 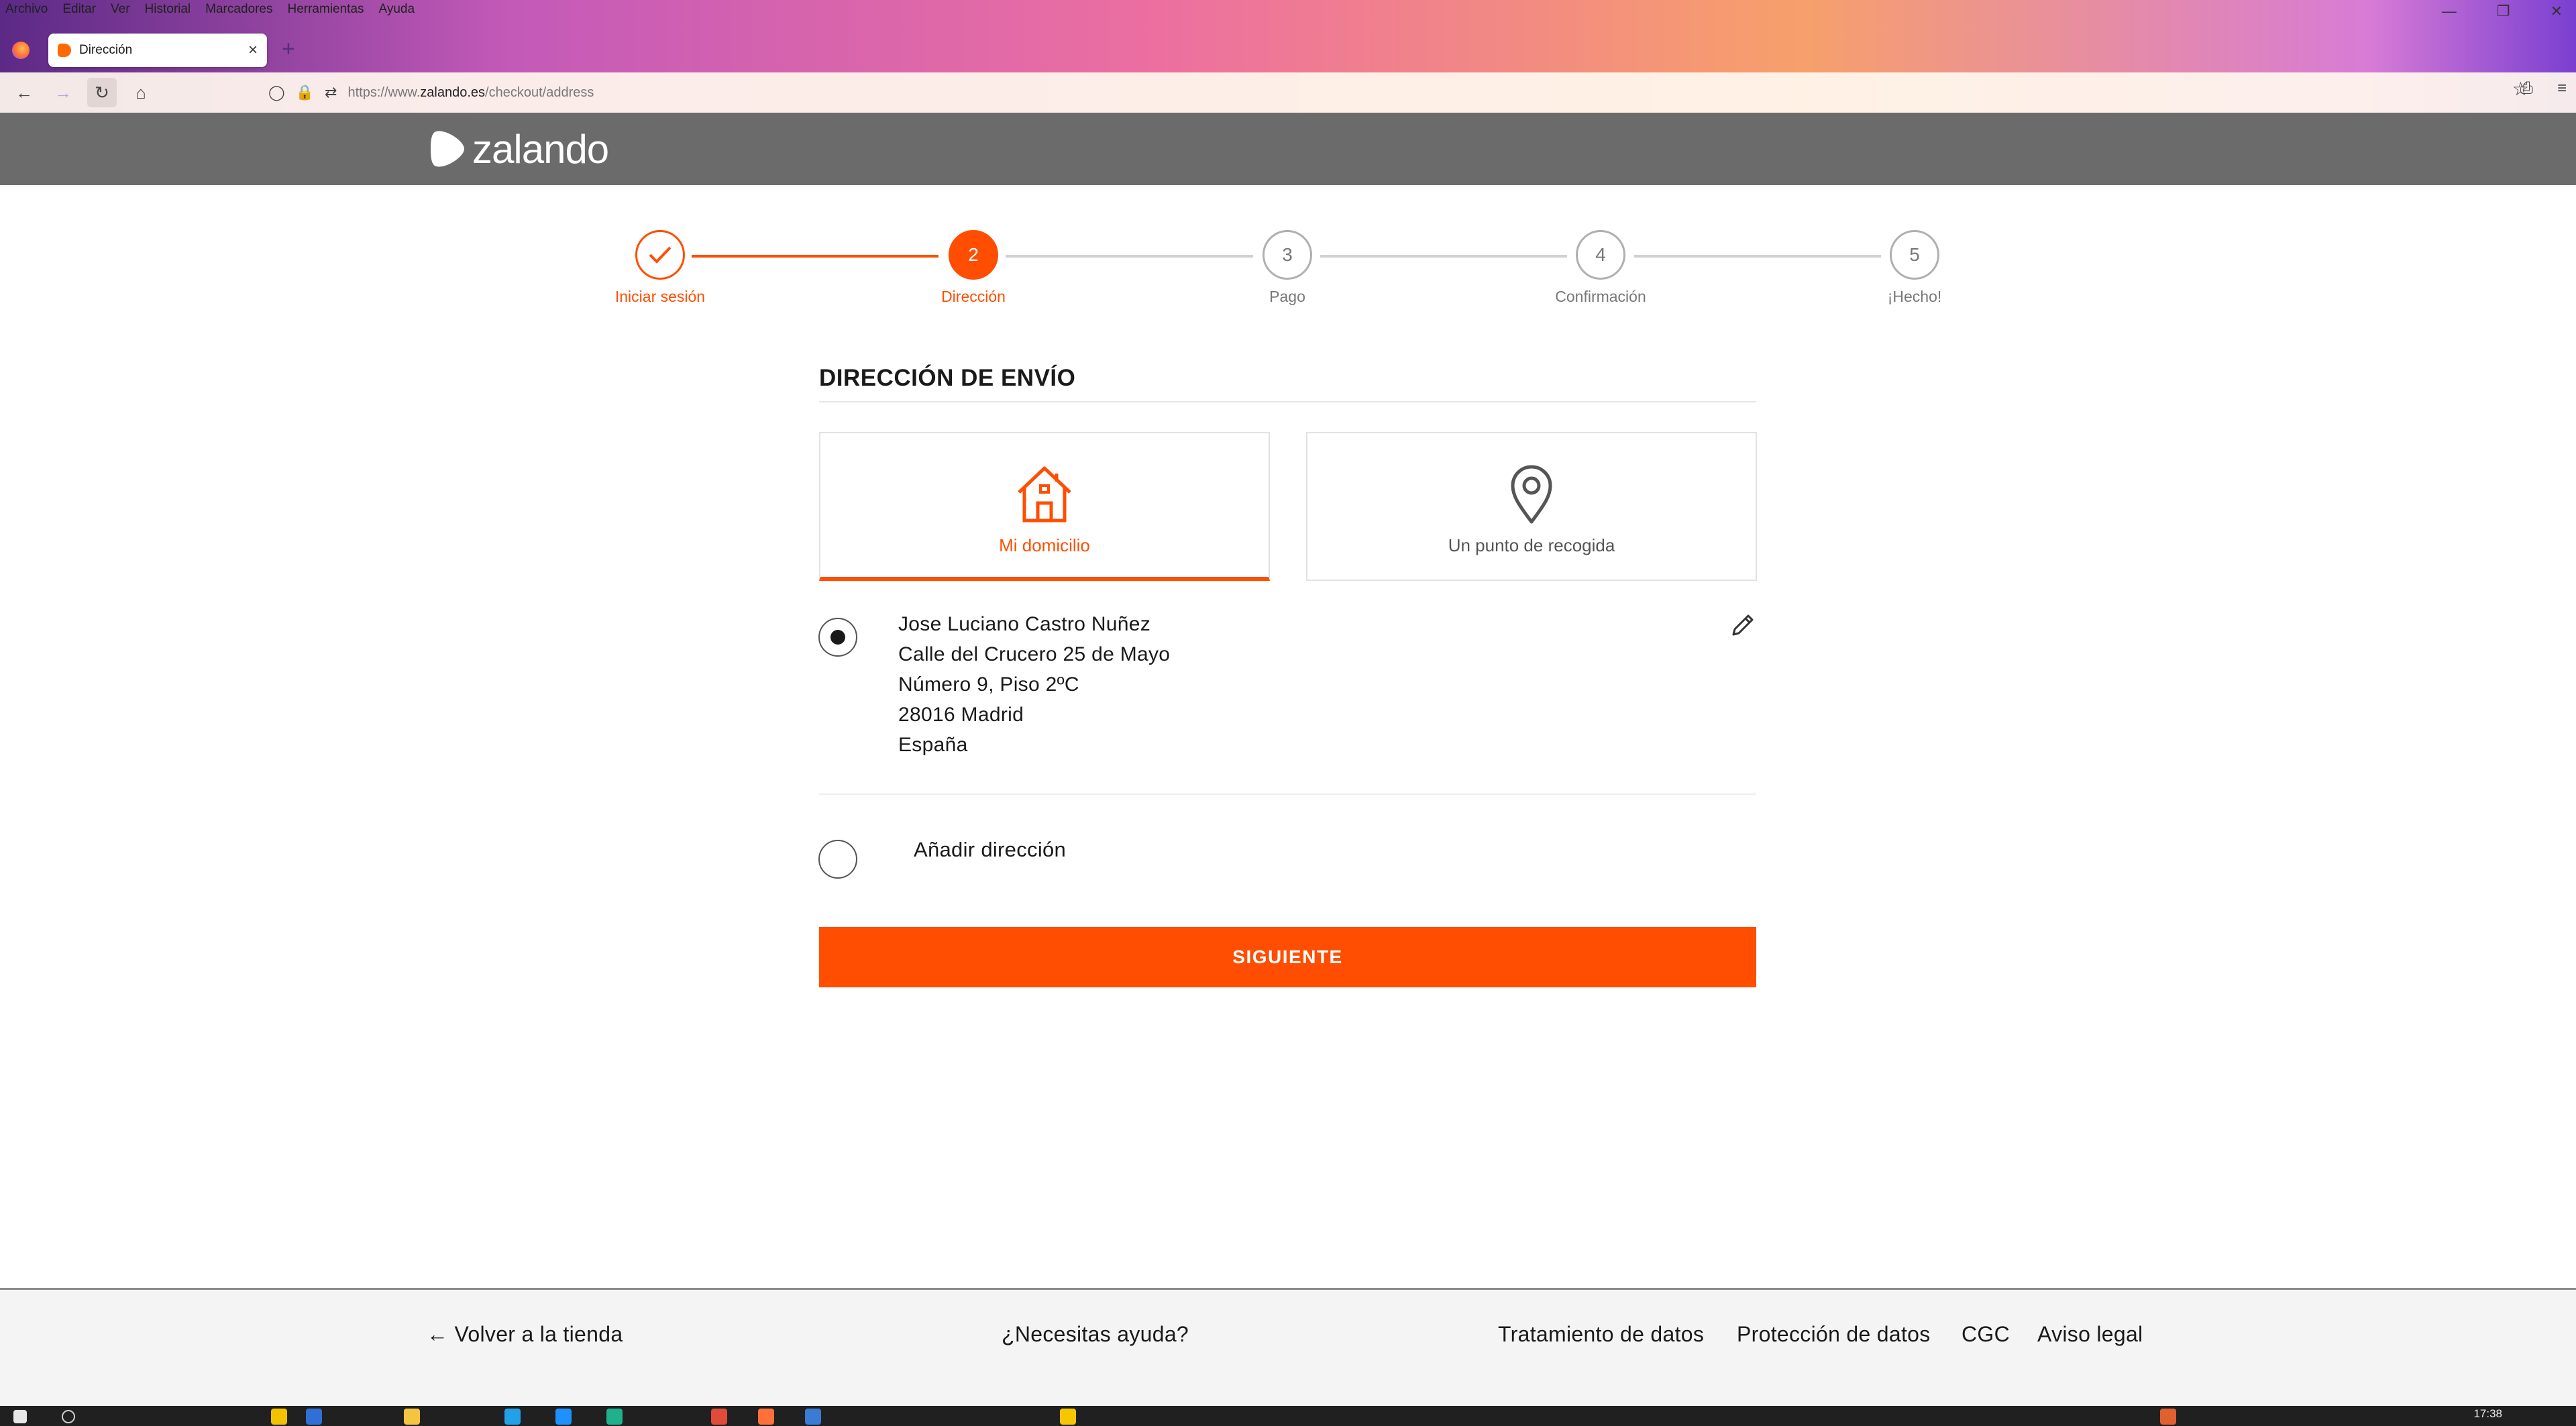 What do you see at coordinates (2090, 1334) in the screenshot?
I see `legal-notice-link: Aviso legal` at bounding box center [2090, 1334].